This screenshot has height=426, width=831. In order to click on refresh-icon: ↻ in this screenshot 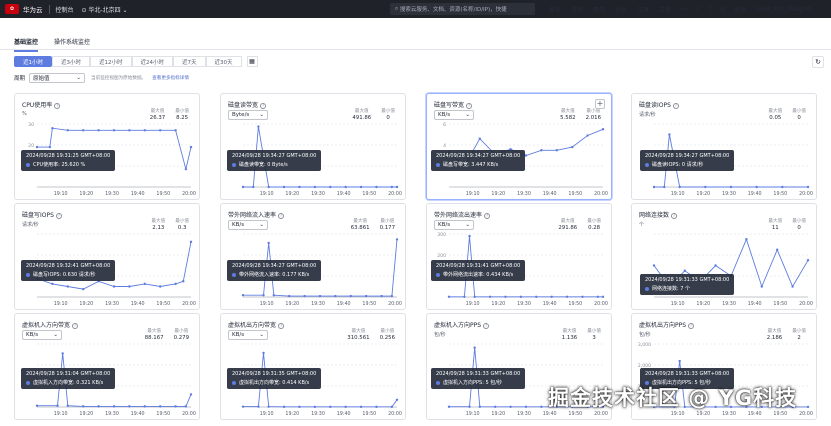, I will do `click(818, 62)`.